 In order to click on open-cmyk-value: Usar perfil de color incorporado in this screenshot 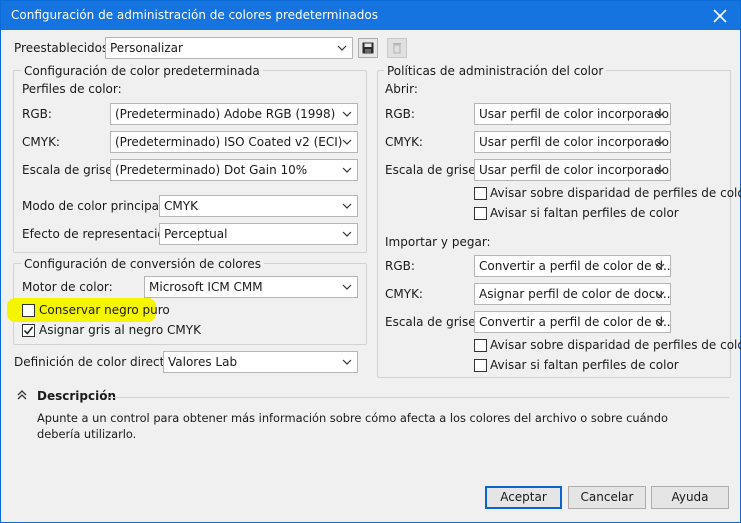, I will do `click(574, 142)`.